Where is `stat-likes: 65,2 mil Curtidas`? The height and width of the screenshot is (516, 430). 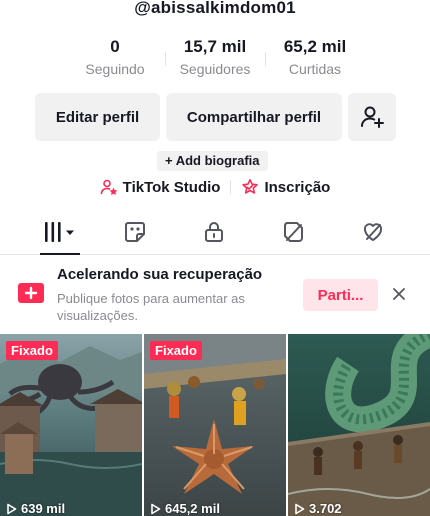 stat-likes: 65,2 mil Curtidas is located at coordinates (315, 56).